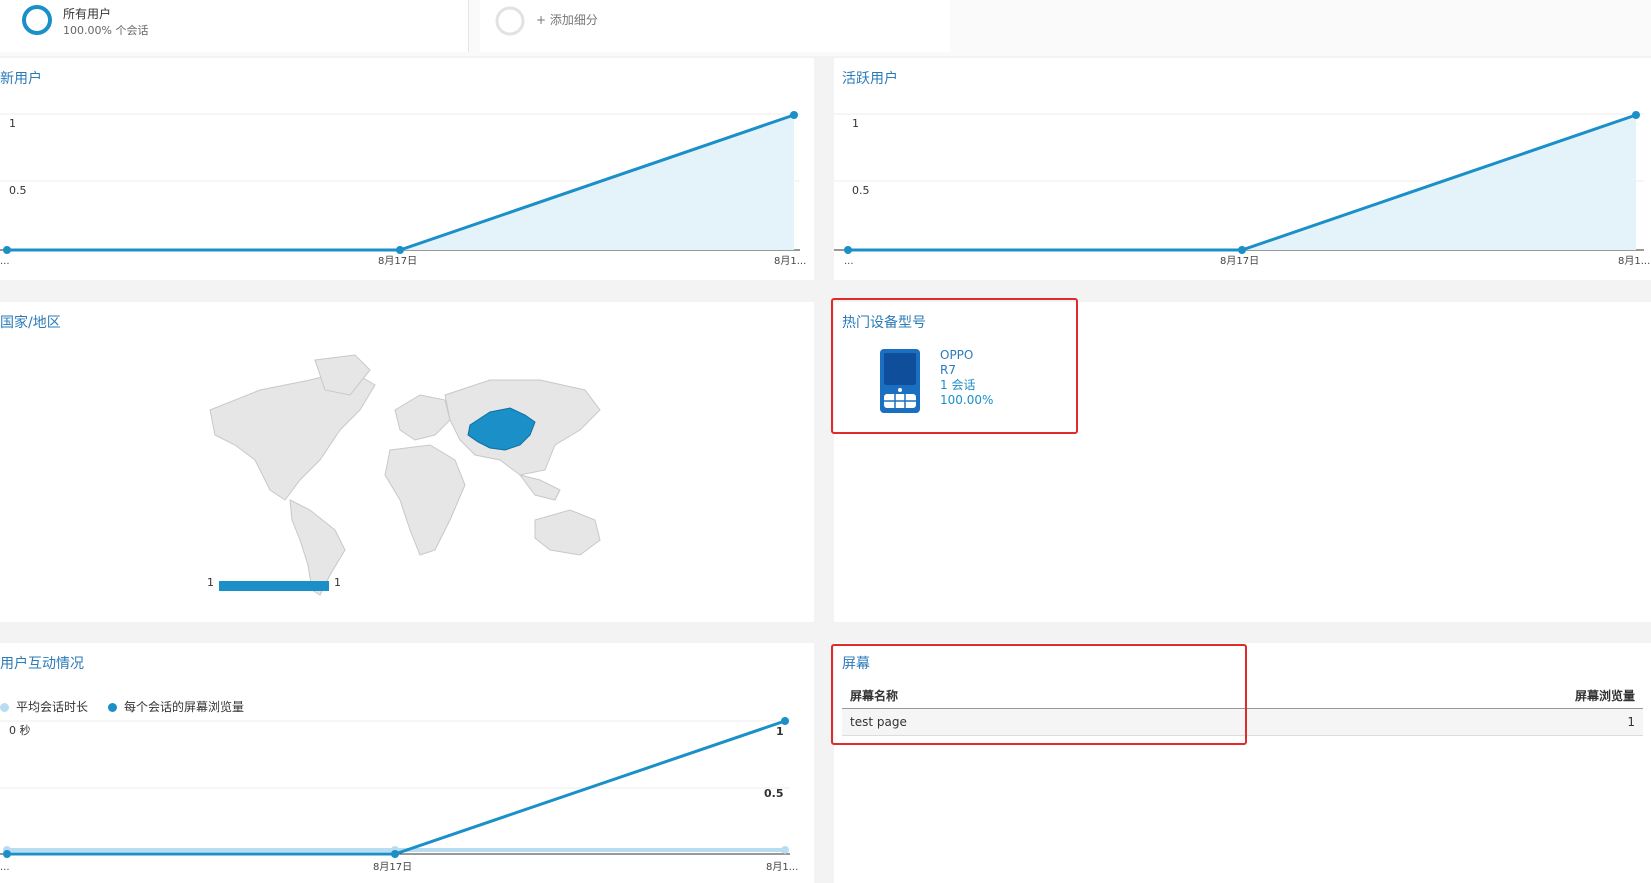 The image size is (1651, 883). I want to click on segment-ring-icon, so click(37, 20).